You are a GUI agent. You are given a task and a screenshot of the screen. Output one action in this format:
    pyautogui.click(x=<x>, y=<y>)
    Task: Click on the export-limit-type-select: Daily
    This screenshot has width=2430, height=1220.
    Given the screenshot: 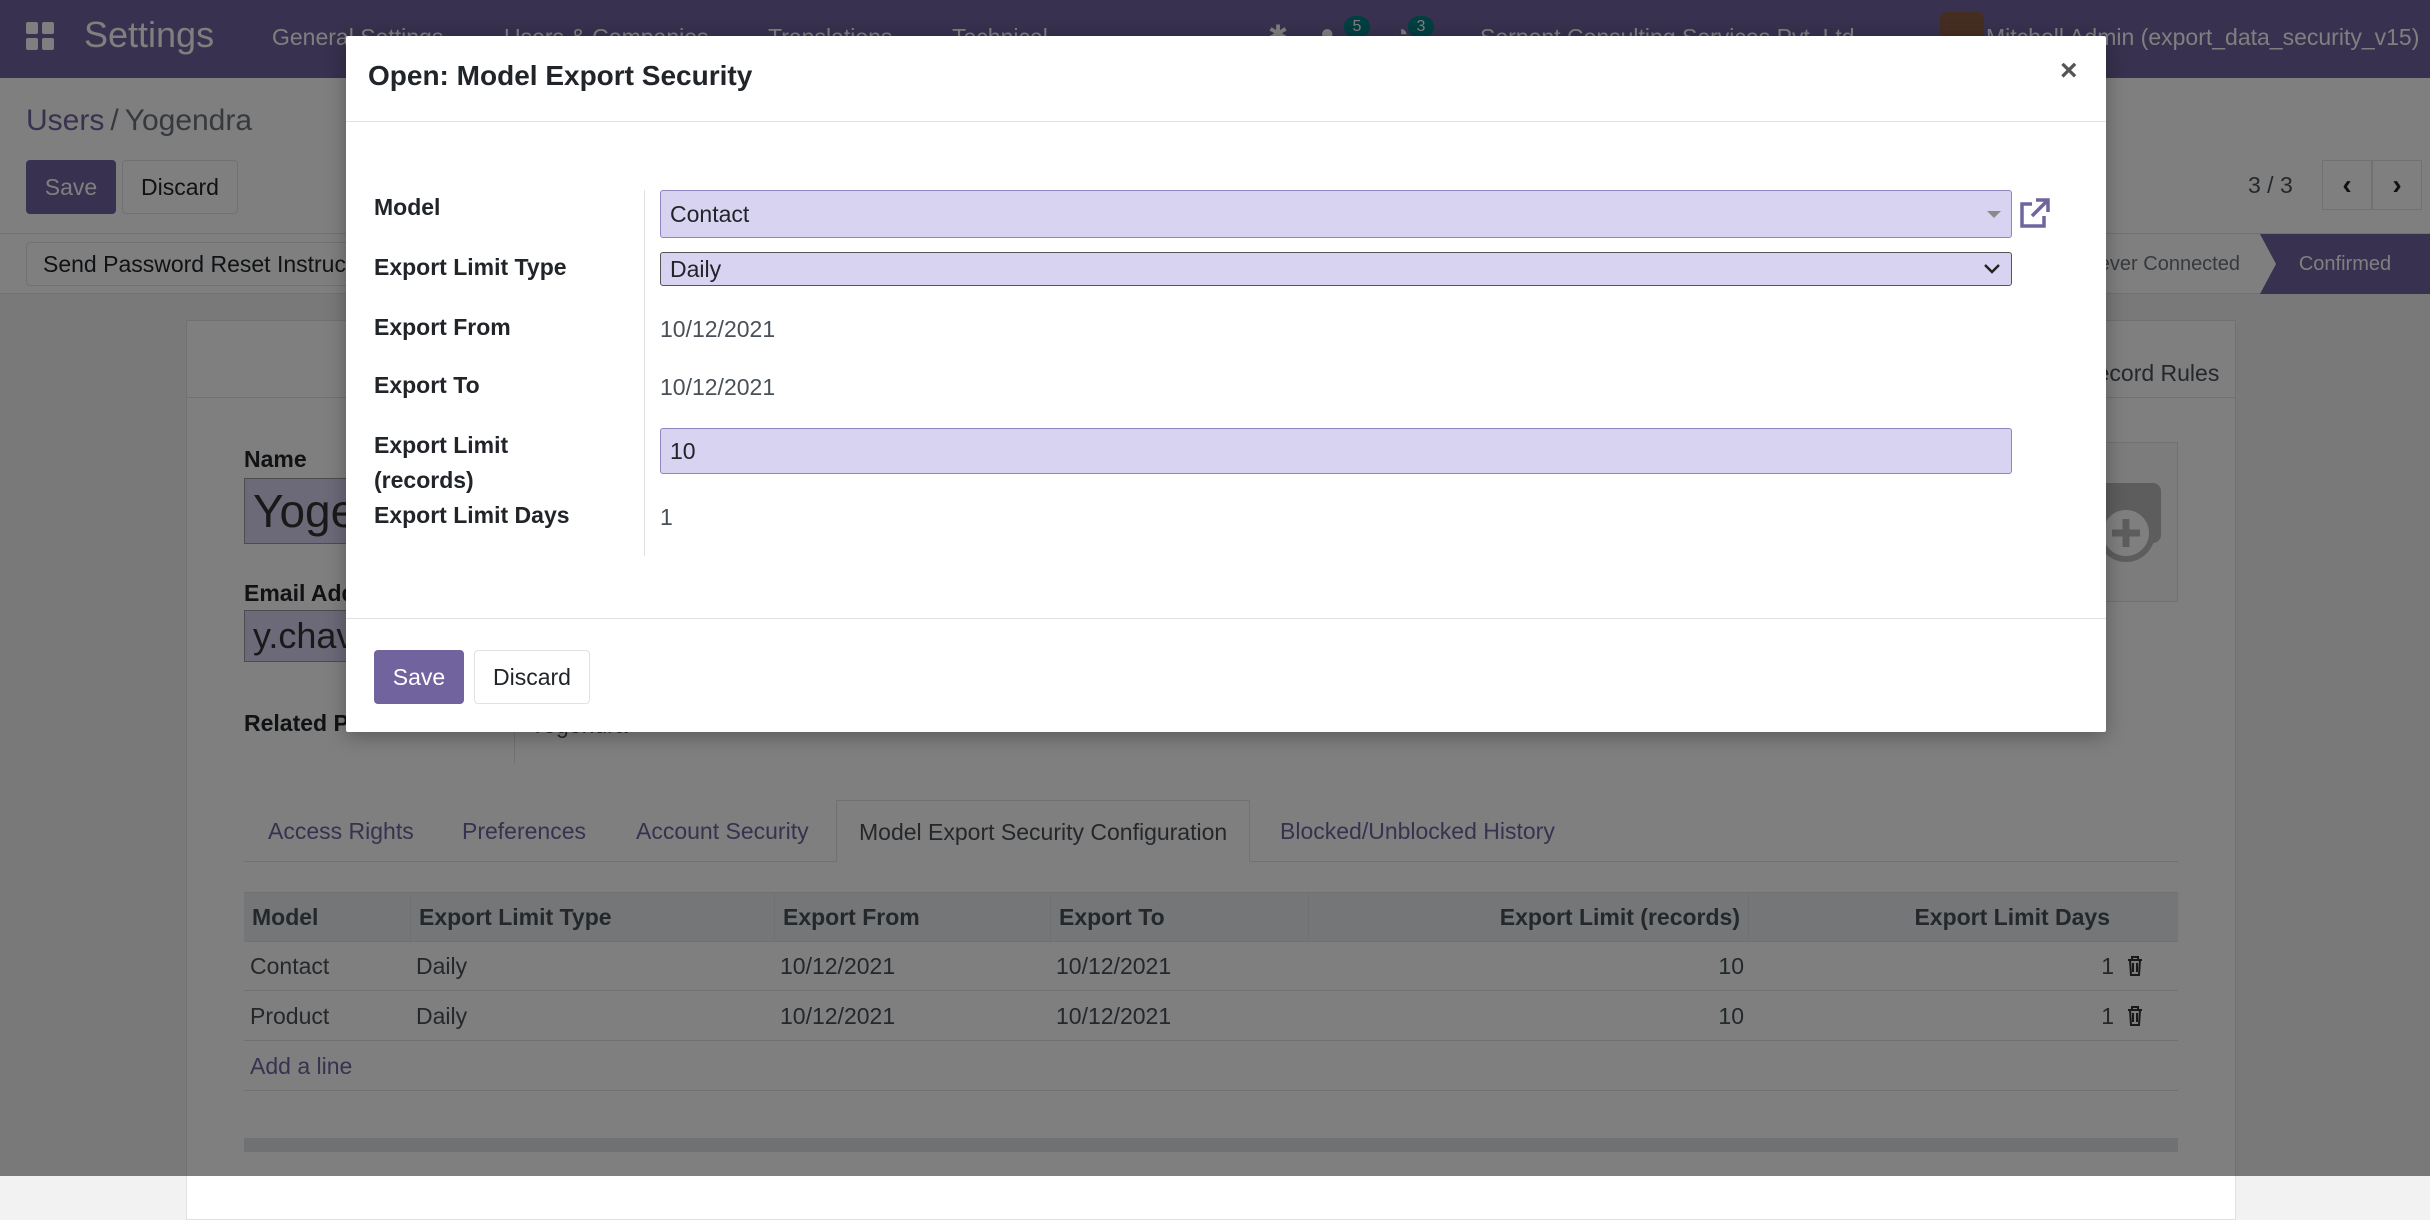 What is the action you would take?
    pyautogui.click(x=1336, y=269)
    